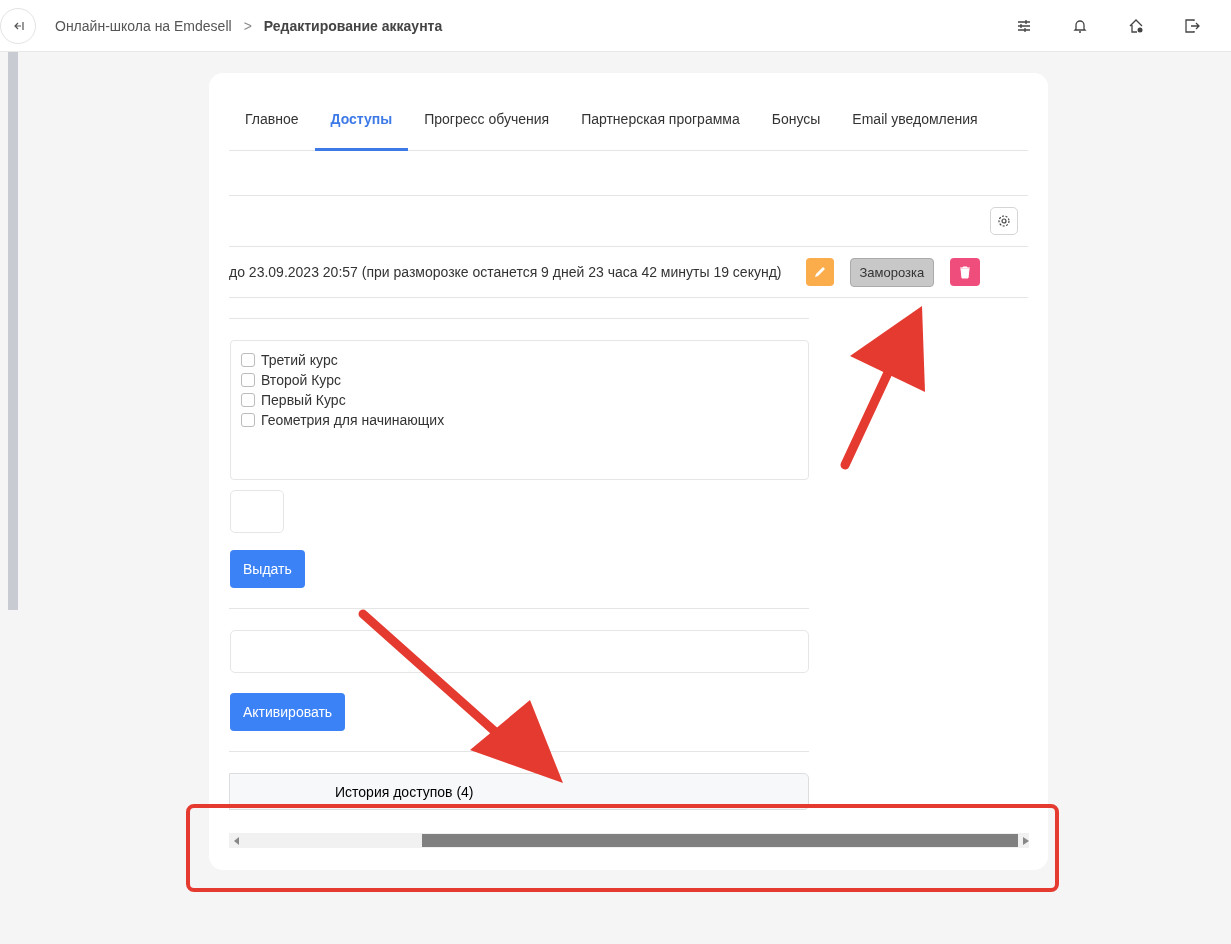 This screenshot has width=1231, height=944. I want to click on tab: Партнерская программа, so click(660, 123).